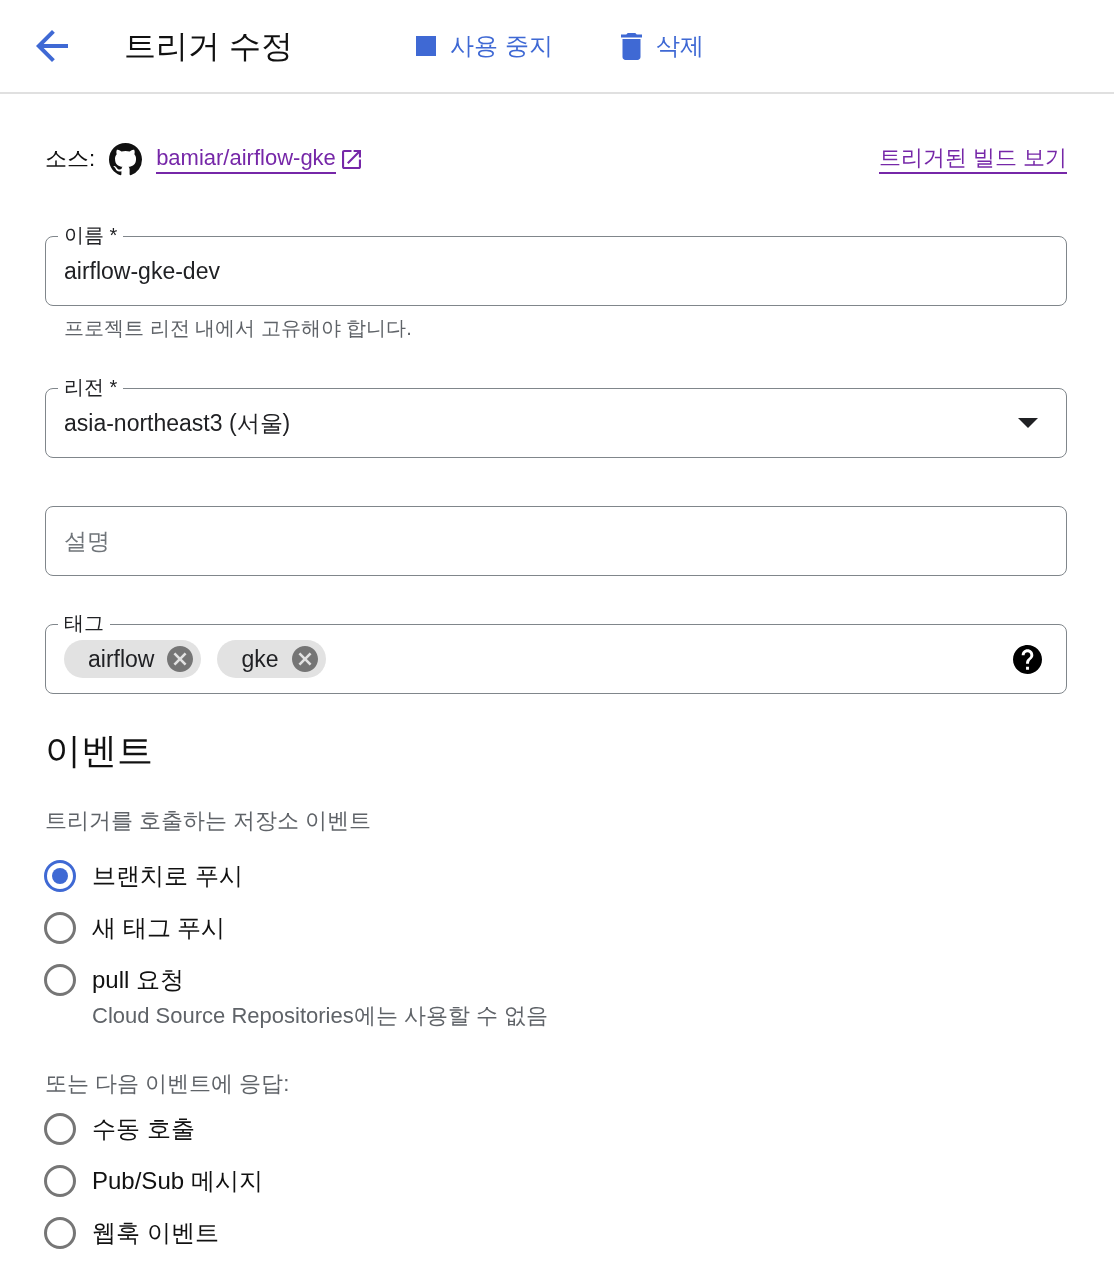 This screenshot has height=1274, width=1114. Describe the element at coordinates (168, 1084) in the screenshot. I see `group-caption: 또는 다음 이벤트에 응답:` at that location.